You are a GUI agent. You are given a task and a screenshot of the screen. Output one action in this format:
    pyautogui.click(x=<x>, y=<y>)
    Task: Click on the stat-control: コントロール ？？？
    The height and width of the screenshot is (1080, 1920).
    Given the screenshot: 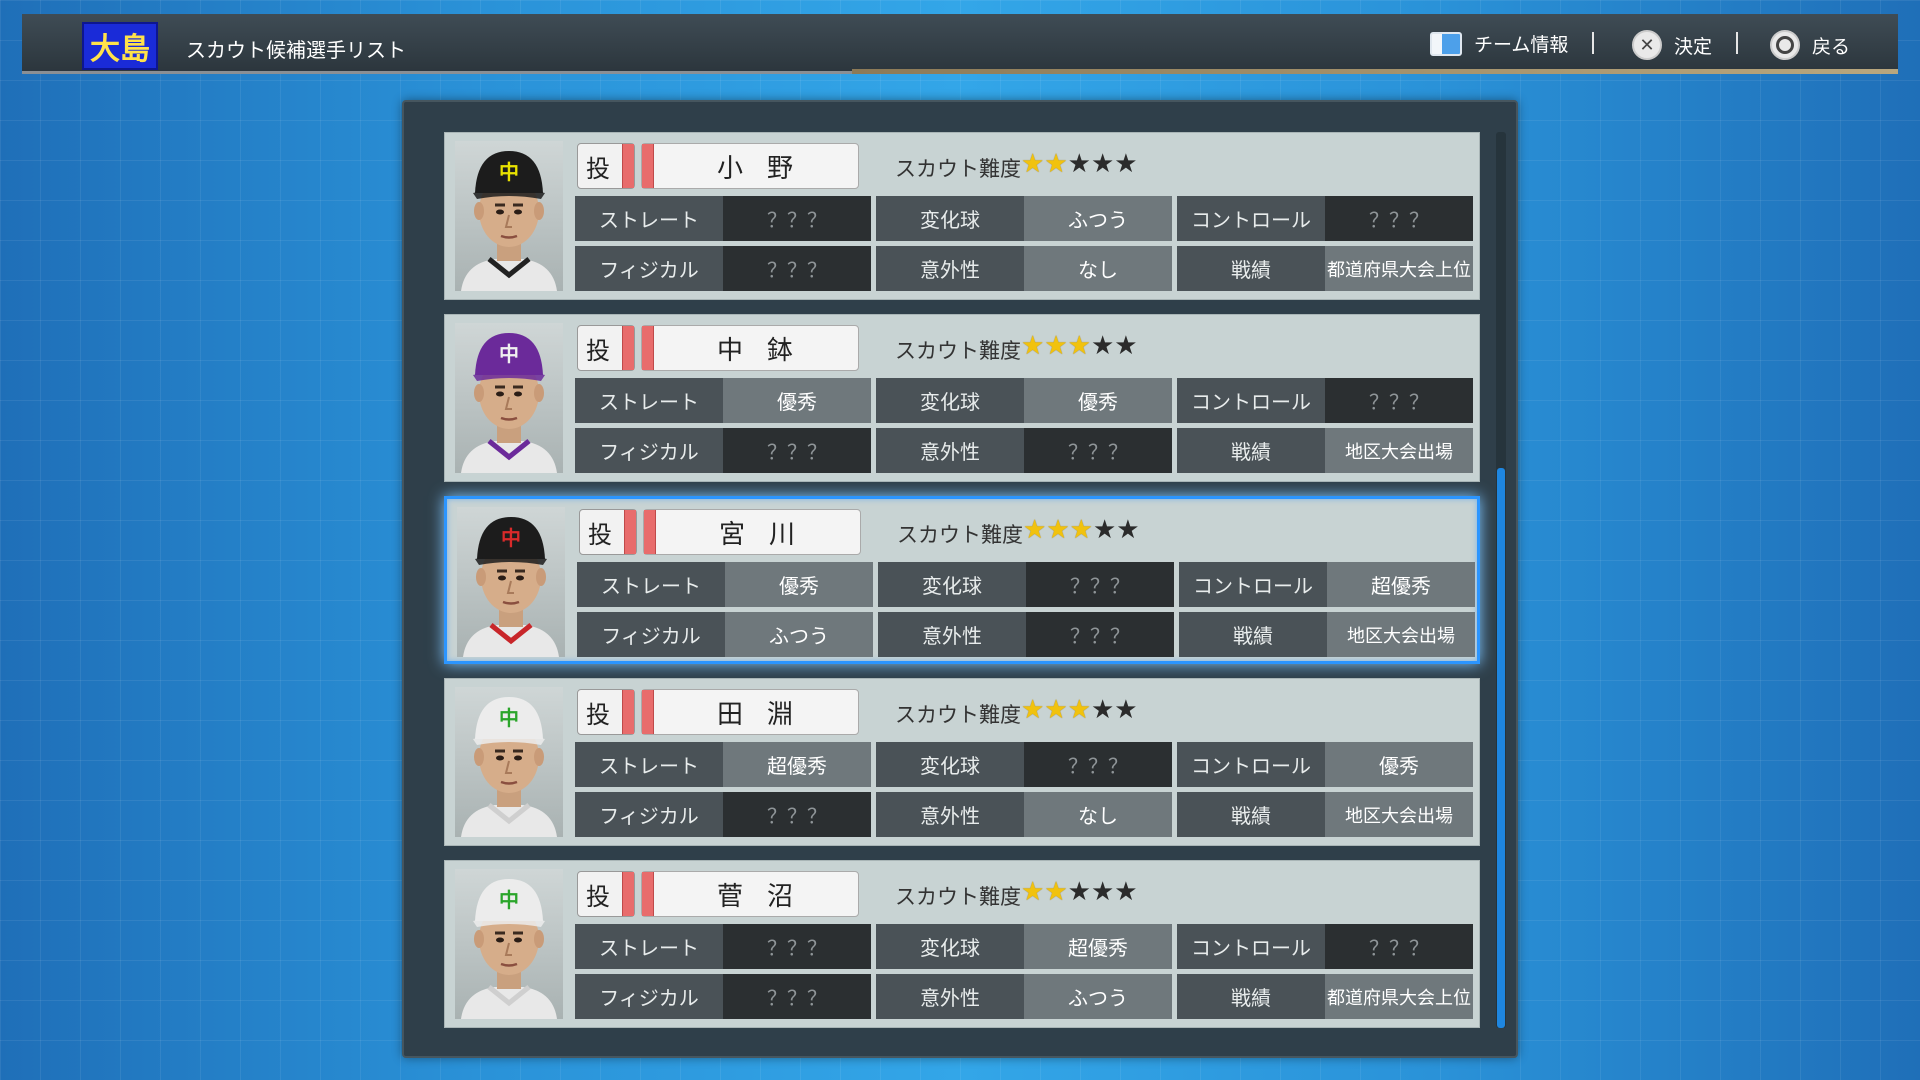 What is the action you would take?
    pyautogui.click(x=1325, y=400)
    